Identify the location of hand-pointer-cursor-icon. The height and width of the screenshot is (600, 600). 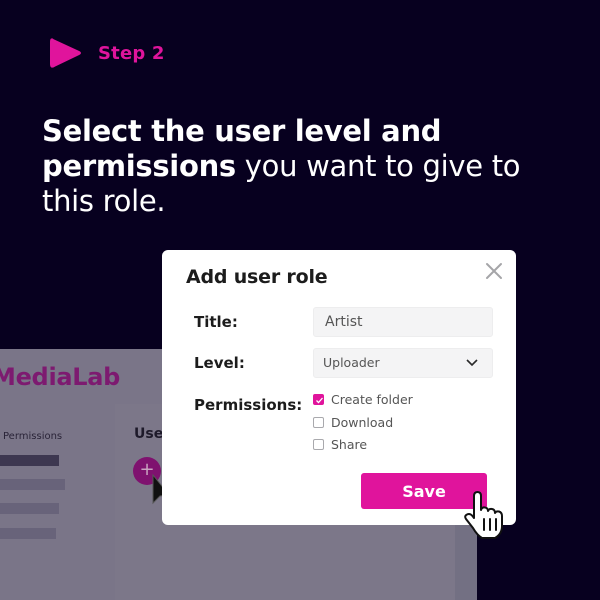
(483, 515).